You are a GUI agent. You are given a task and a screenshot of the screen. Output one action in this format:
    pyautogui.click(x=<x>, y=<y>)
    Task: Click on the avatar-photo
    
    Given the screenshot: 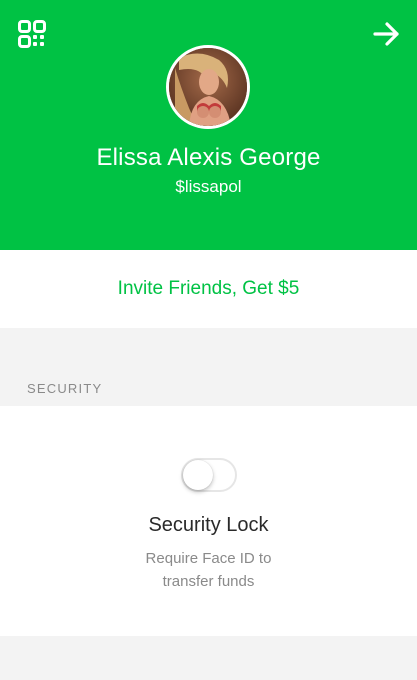 What is the action you would take?
    pyautogui.click(x=208, y=87)
    